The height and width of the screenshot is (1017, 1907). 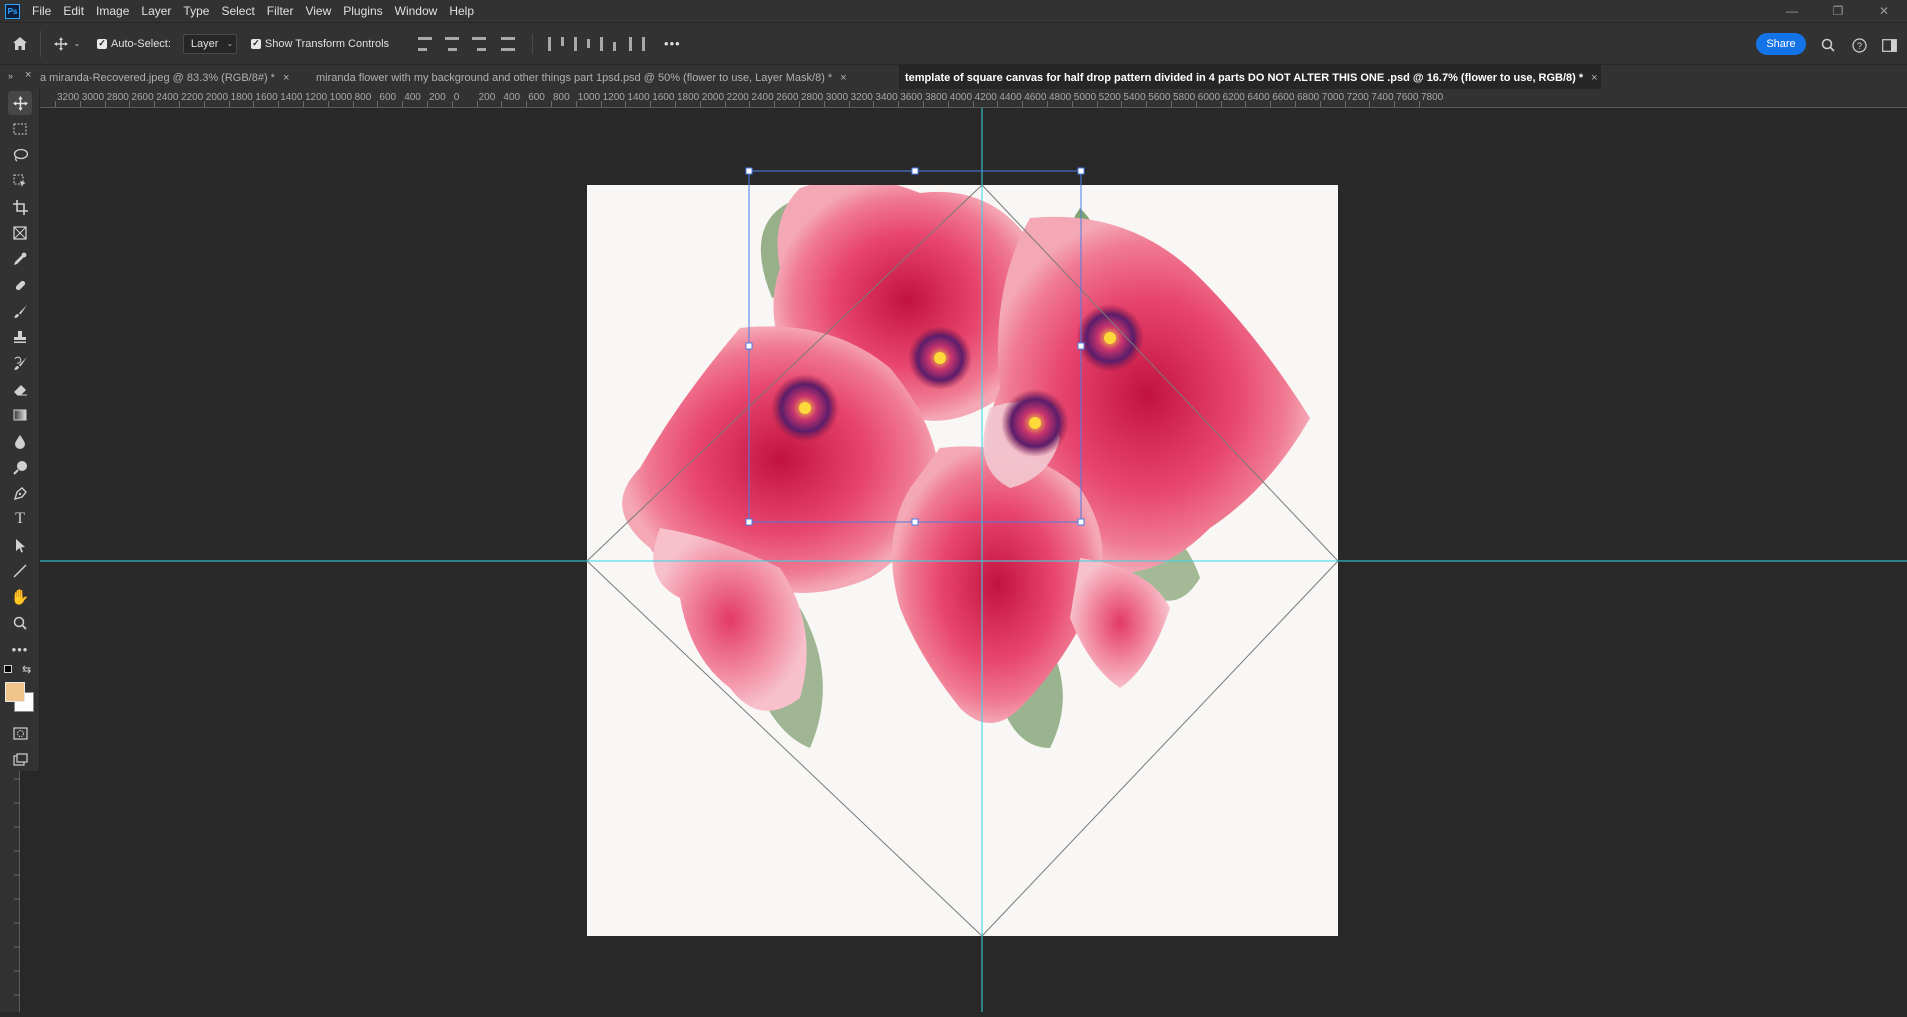 I want to click on menu-help: Help, so click(x=461, y=11).